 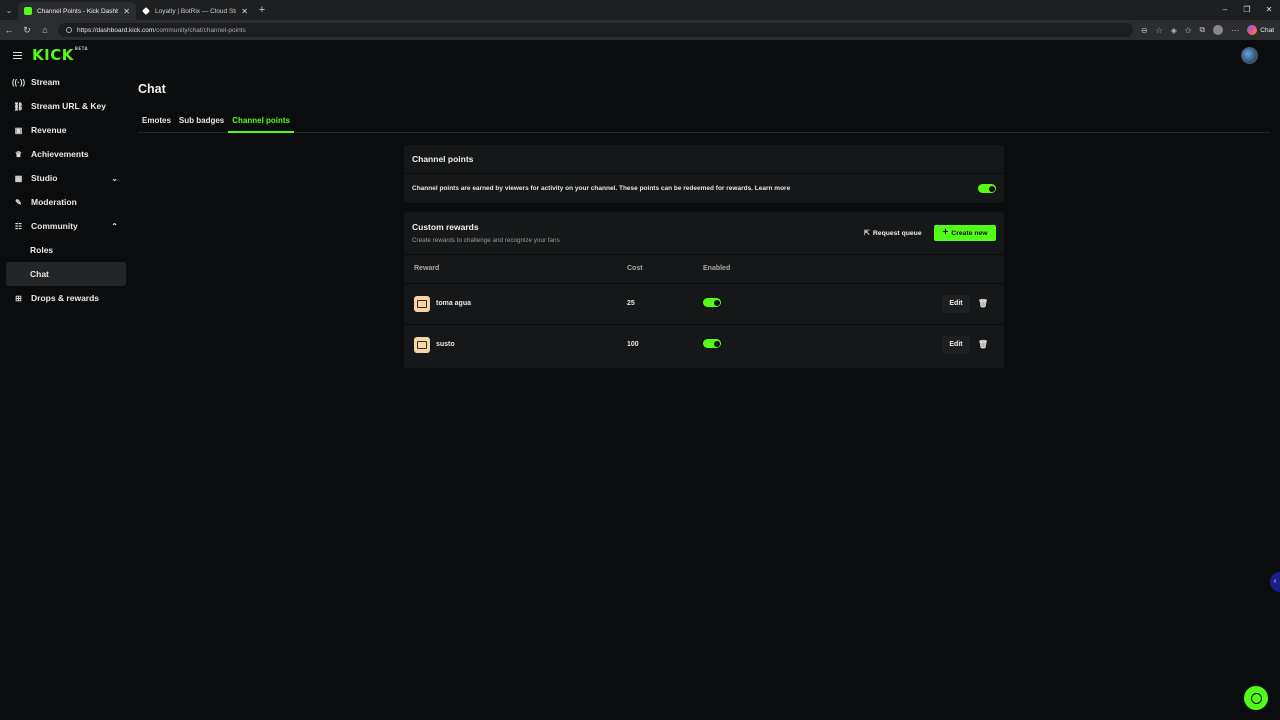 I want to click on table-row: toma agua 25 Edit 🗑, so click(x=704, y=304).